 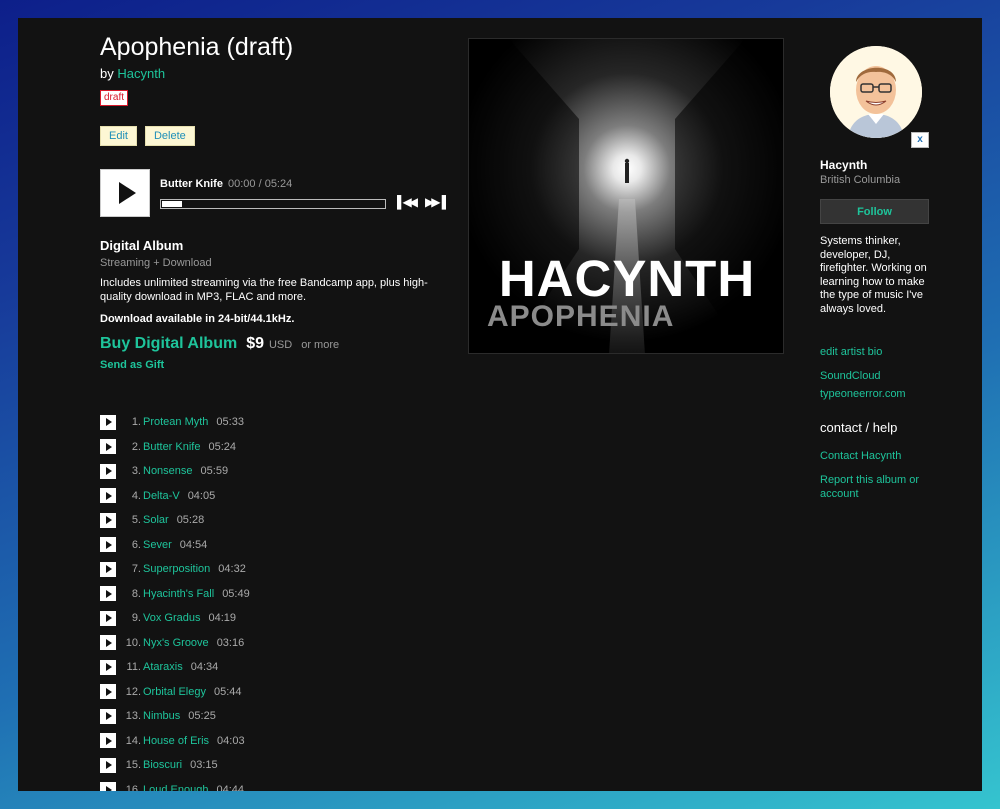 I want to click on soundcloud-link: SoundCloud, so click(x=876, y=377).